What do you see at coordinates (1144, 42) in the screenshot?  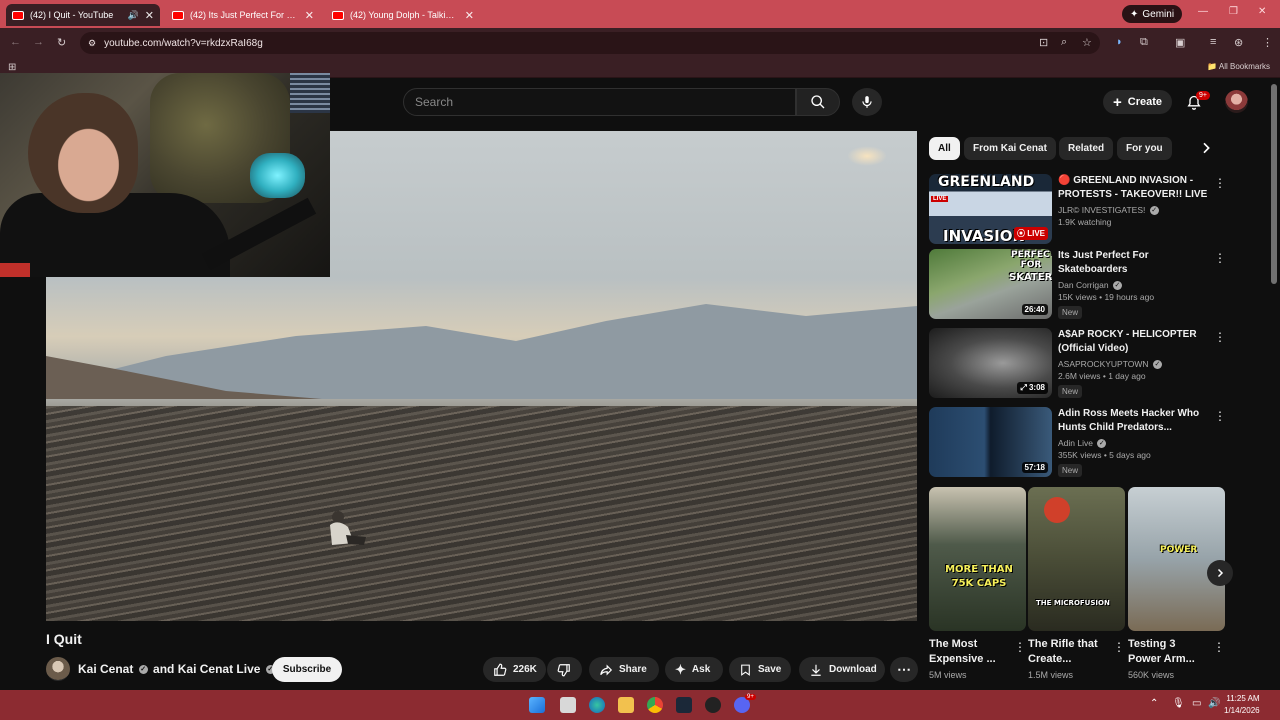 I see `extensions-puzzle-icon: ⧉` at bounding box center [1144, 42].